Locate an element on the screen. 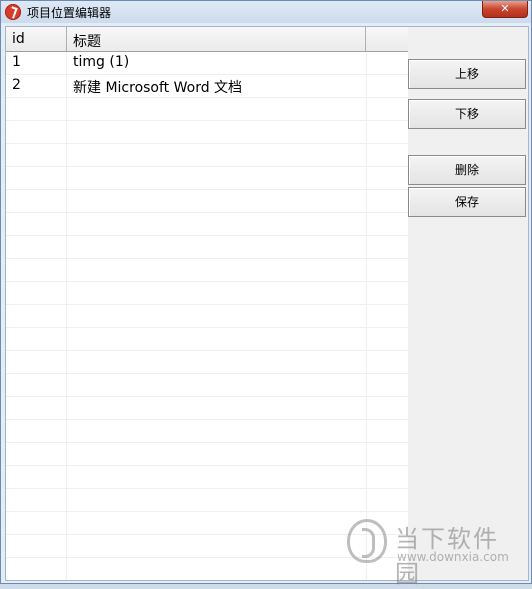 Image resolution: width=532 pixels, height=589 pixels. list-row: 1 timg (1) is located at coordinates (207, 63).